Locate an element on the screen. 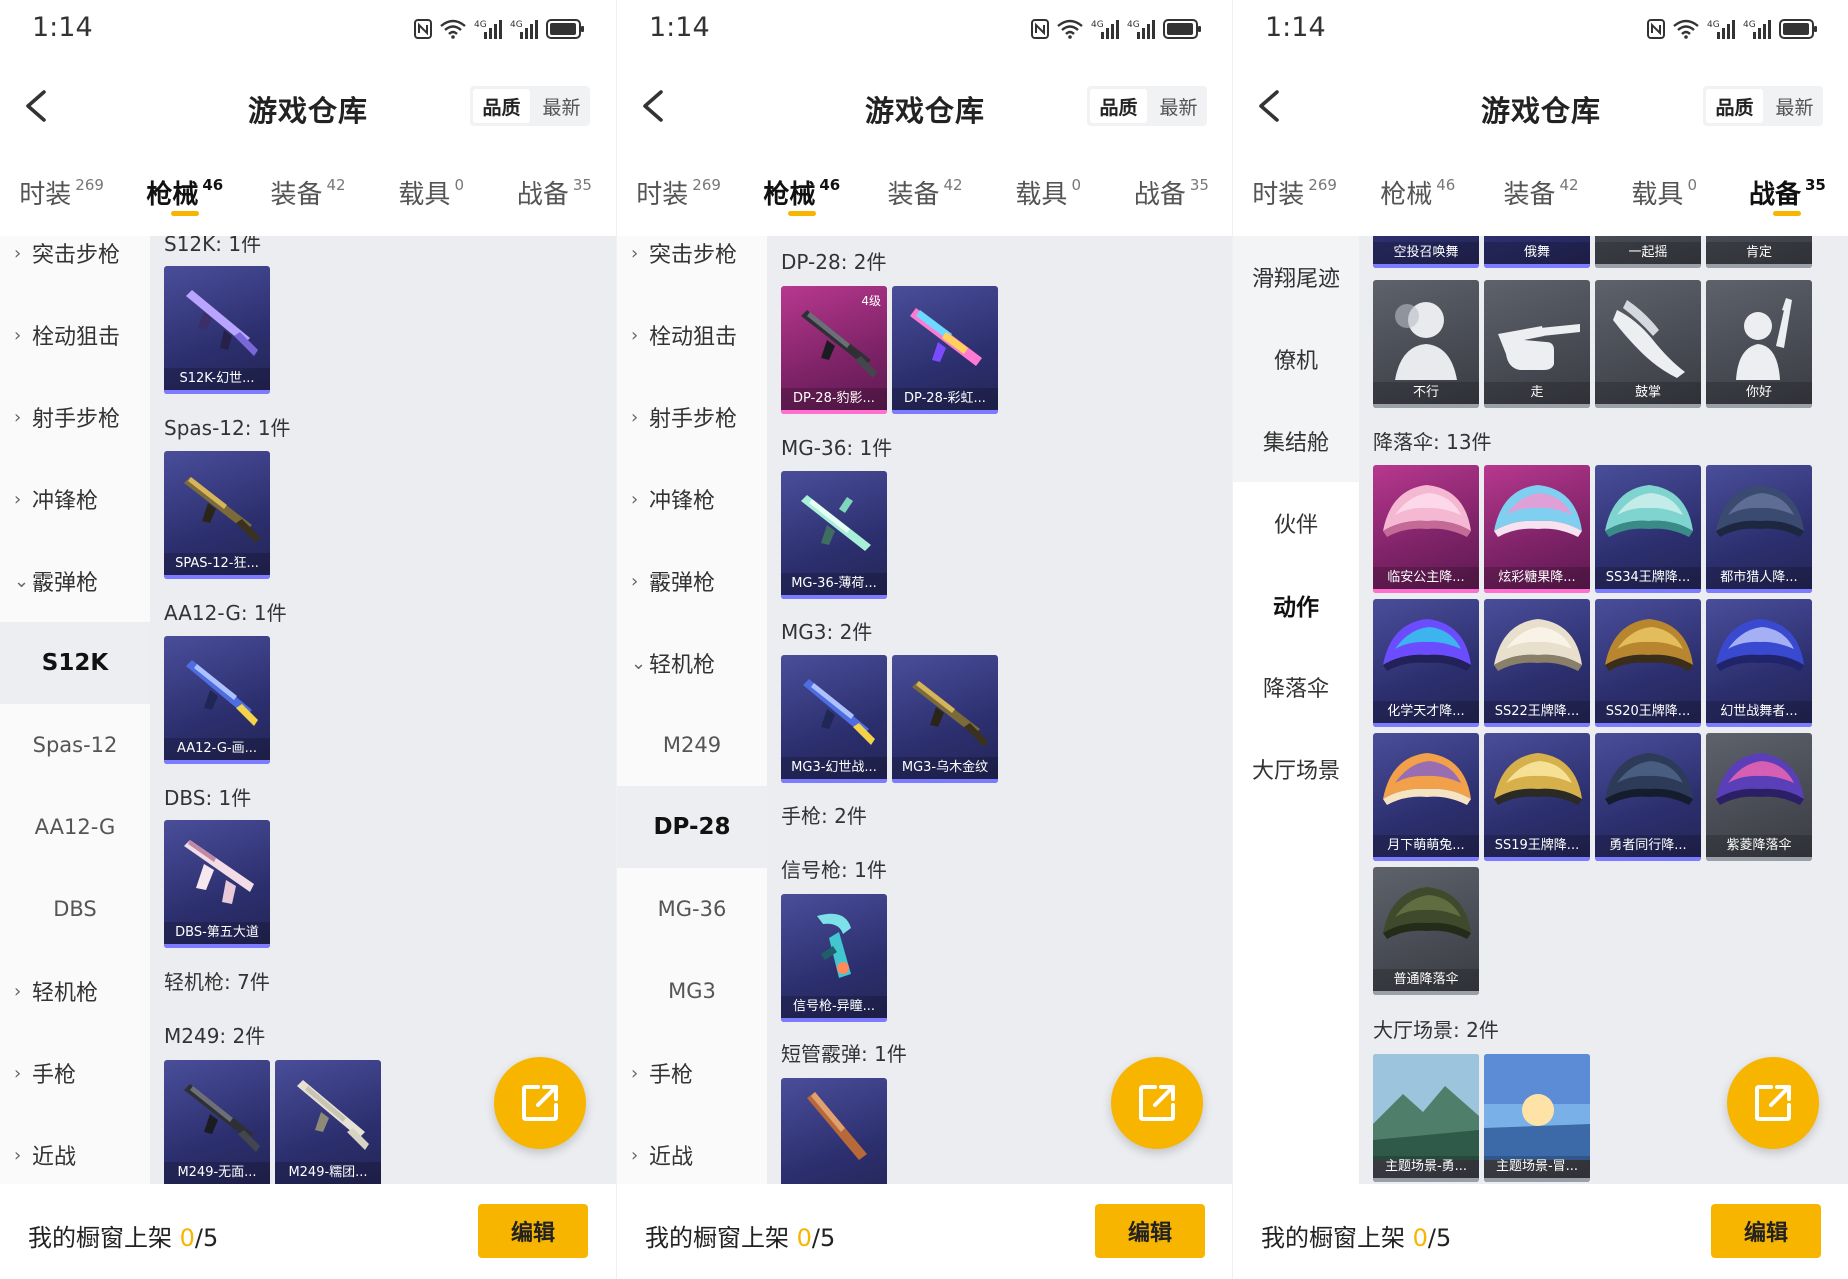 This screenshot has width=1848, height=1279. side-item: ⌄ 霰弹枪 is located at coordinates (75, 581).